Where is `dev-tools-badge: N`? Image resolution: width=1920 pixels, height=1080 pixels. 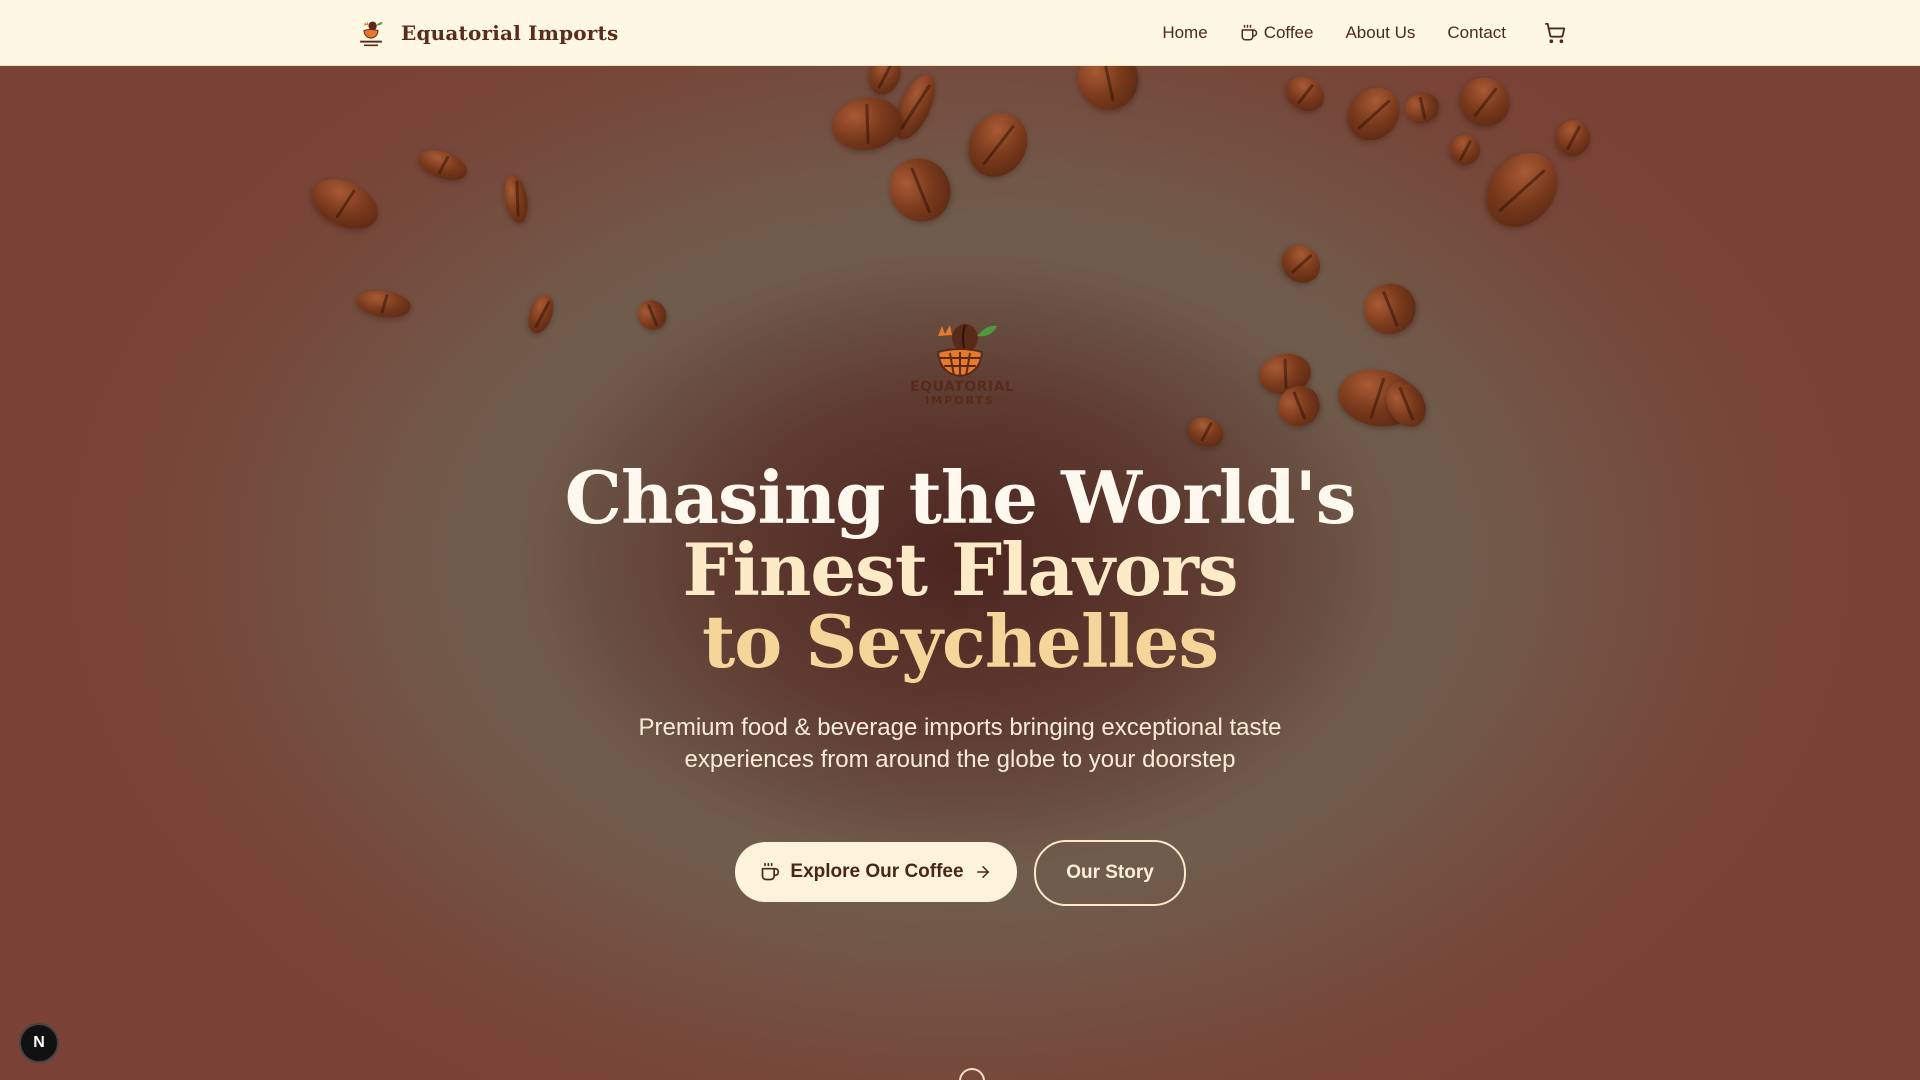
dev-tools-badge: N is located at coordinates (39, 1043).